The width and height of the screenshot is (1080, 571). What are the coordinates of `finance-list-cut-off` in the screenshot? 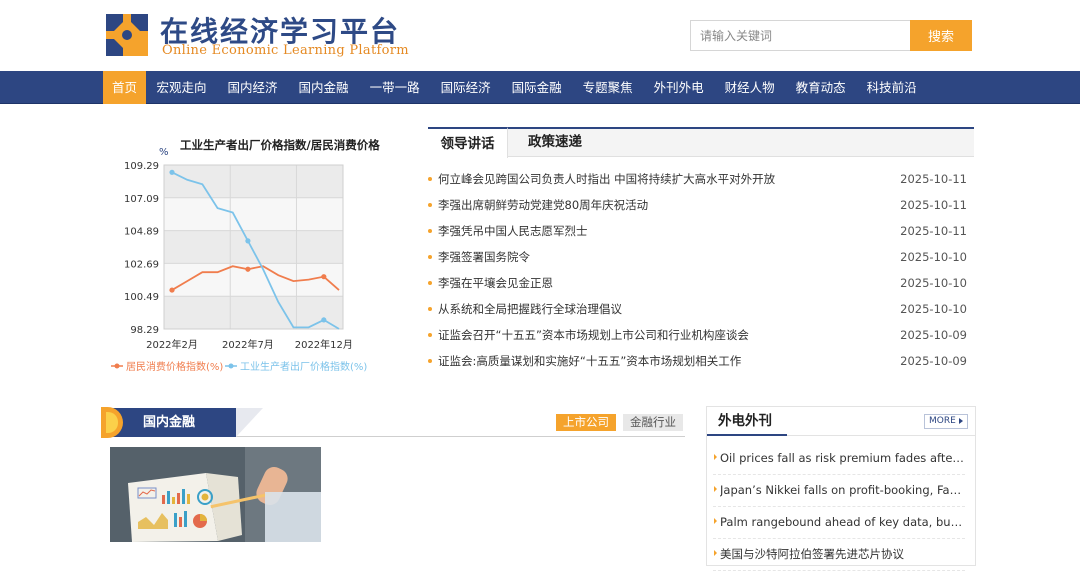 It's located at (395, 560).